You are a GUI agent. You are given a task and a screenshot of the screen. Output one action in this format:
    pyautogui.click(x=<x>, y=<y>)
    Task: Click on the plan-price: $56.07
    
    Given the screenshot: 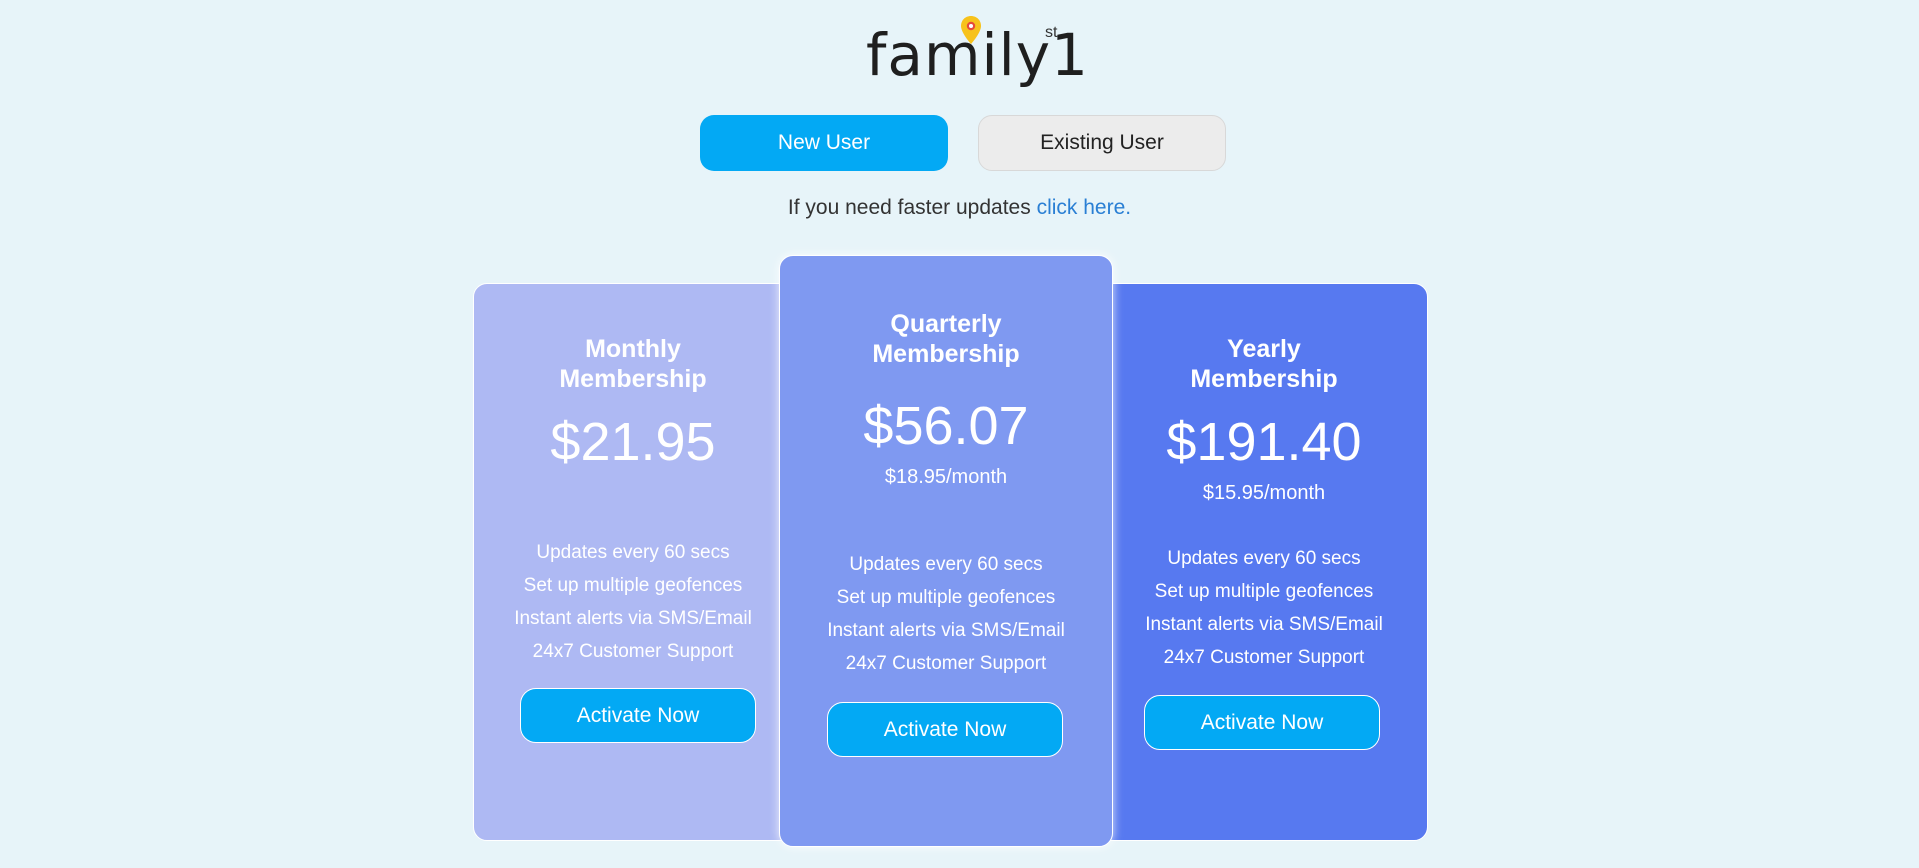 What is the action you would take?
    pyautogui.click(x=946, y=426)
    